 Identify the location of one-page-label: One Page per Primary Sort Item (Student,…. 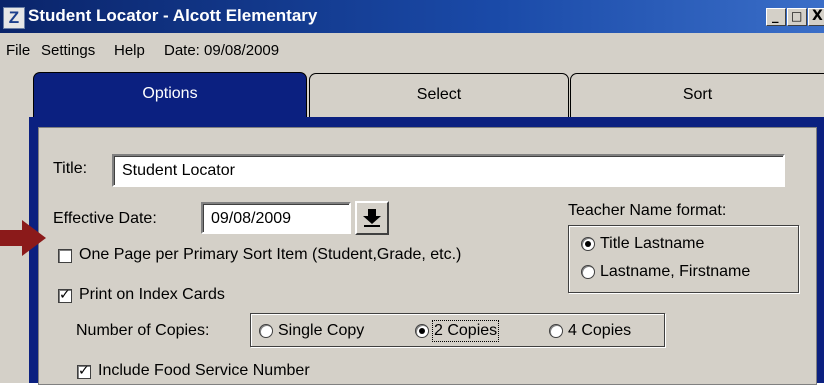
(270, 255).